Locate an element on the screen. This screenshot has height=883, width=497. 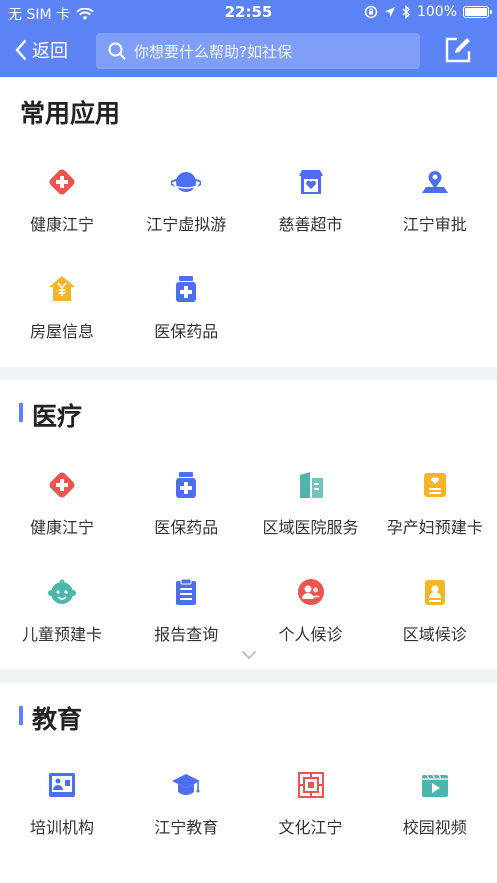
battery-percent: 100% is located at coordinates (436, 12).